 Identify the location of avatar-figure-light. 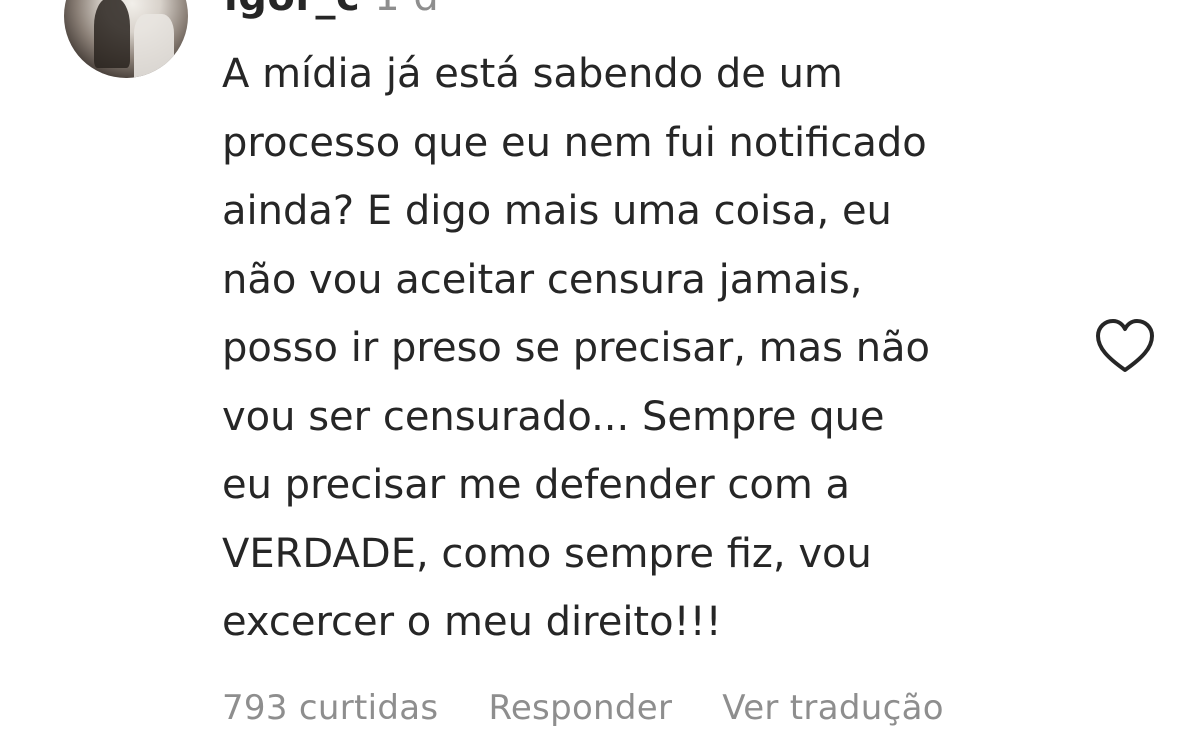
(154, 46).